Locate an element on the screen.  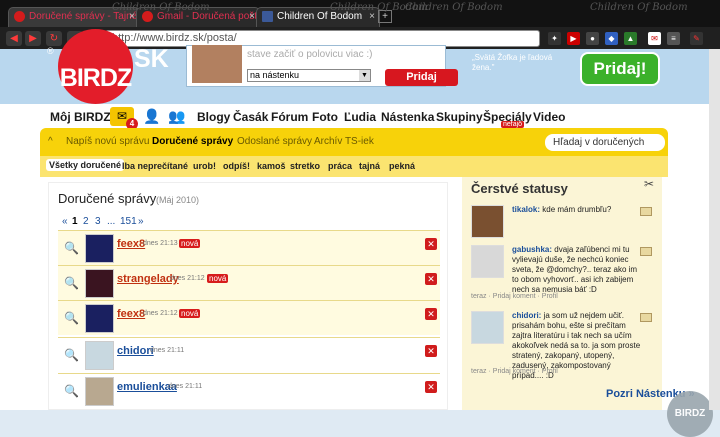
filter-all: Všetky doručené is located at coordinates (85, 165).